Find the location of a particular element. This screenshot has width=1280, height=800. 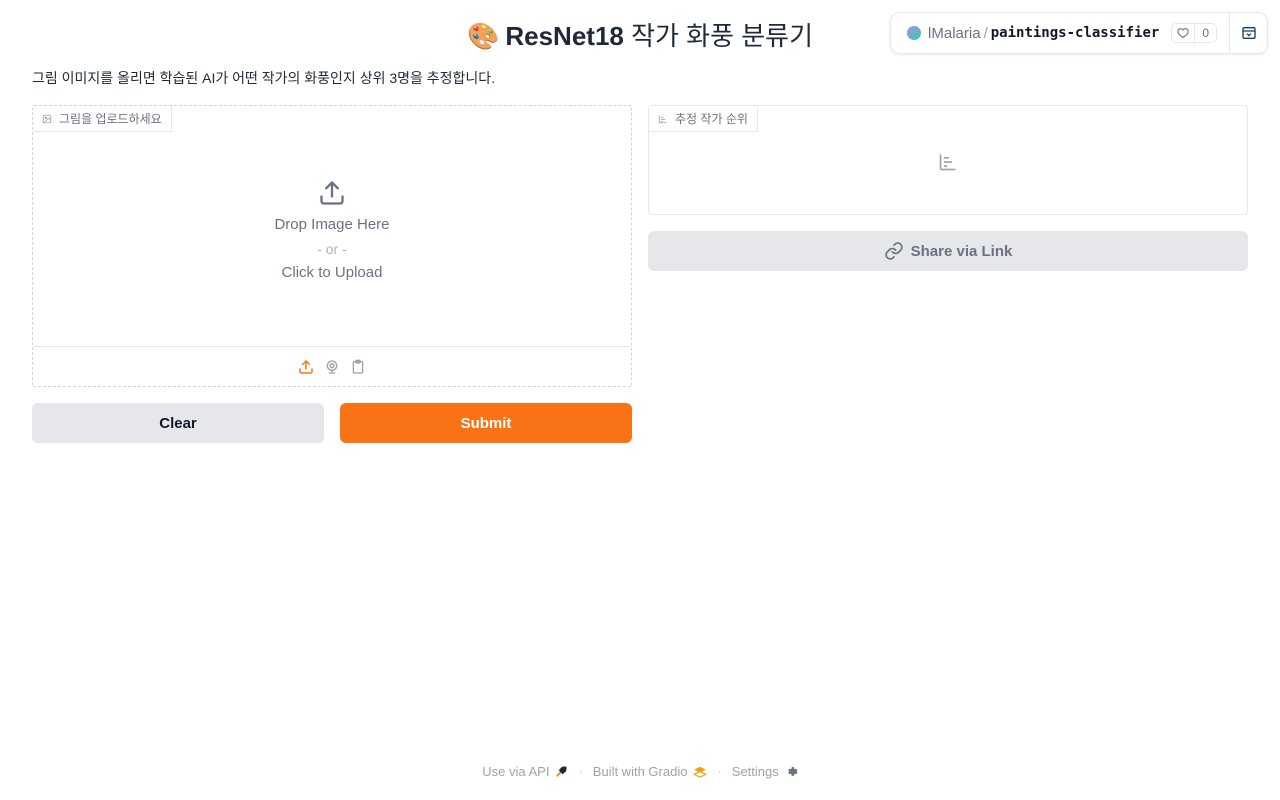

settings-link: Settings is located at coordinates (765, 771).